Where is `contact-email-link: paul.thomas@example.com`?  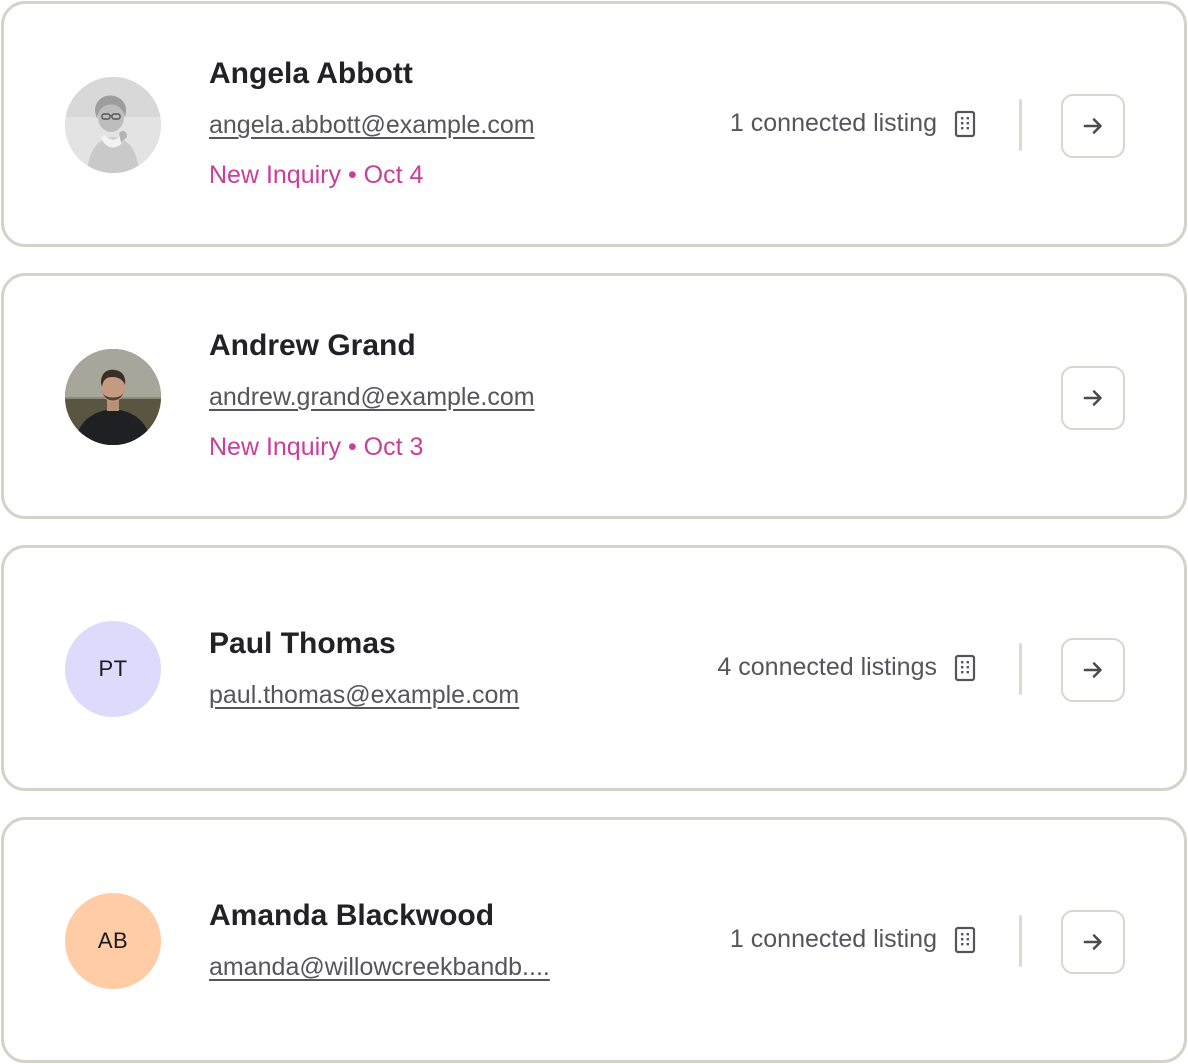 contact-email-link: paul.thomas@example.com is located at coordinates (364, 695).